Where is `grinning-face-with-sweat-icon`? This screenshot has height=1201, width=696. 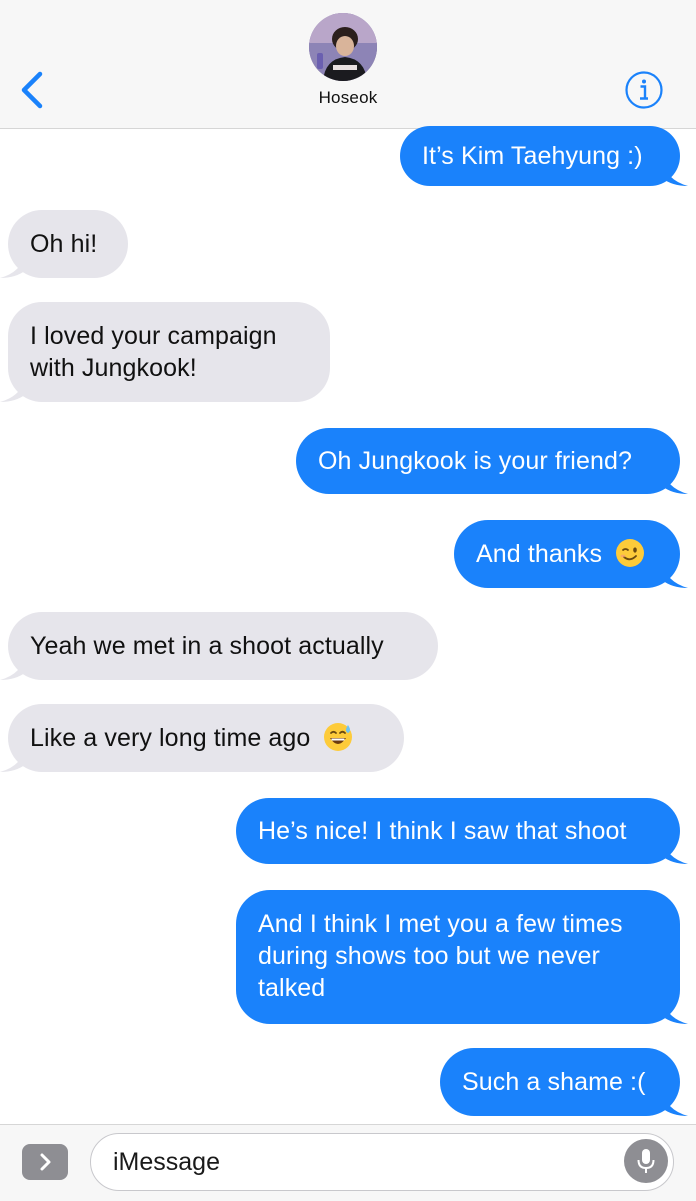 grinning-face-with-sweat-icon is located at coordinates (338, 737).